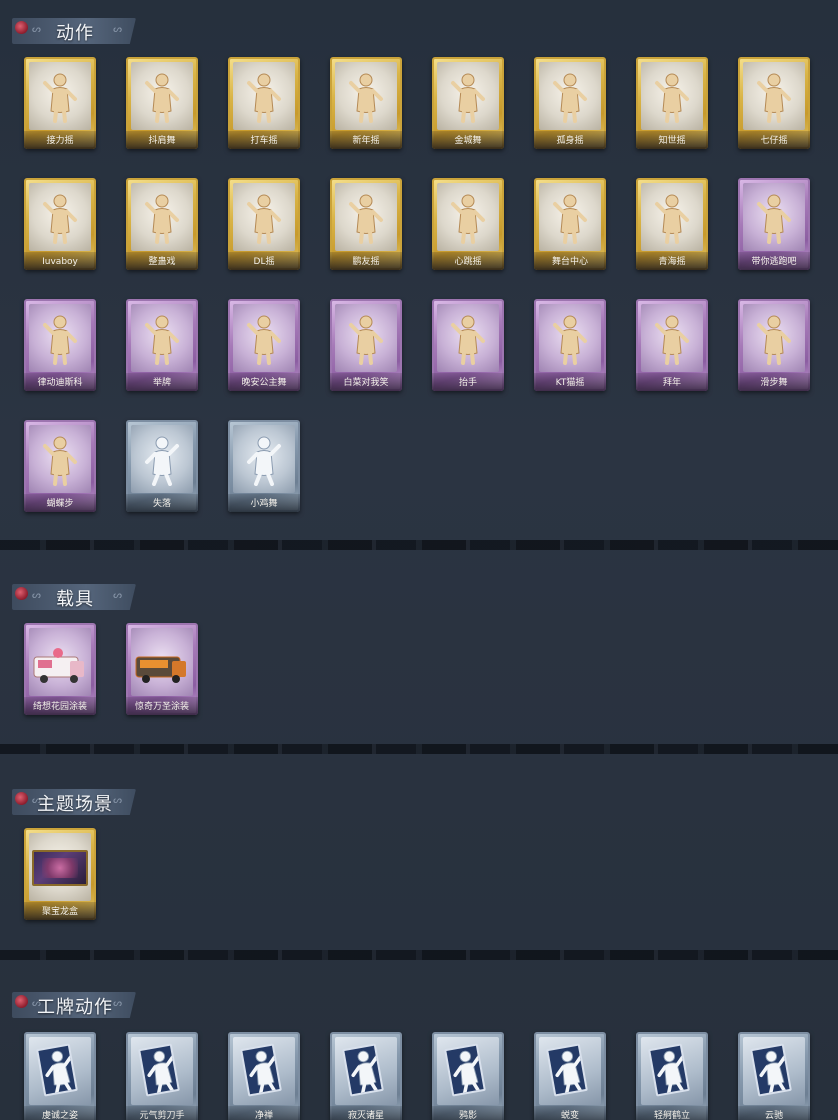 The image size is (838, 1120). Describe the element at coordinates (468, 103) in the screenshot. I see `item-card: 金城舞` at that location.